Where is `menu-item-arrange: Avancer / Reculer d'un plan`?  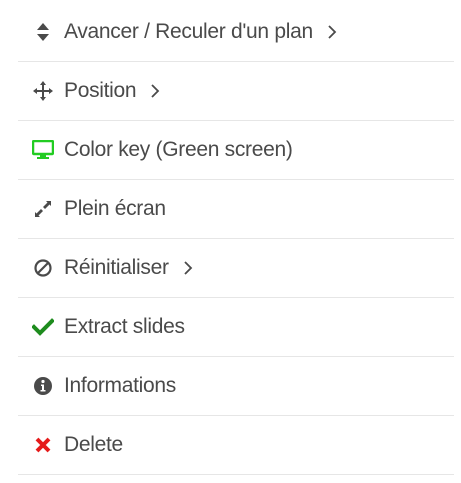
menu-item-arrange: Avancer / Reculer d'un plan is located at coordinates (236, 32).